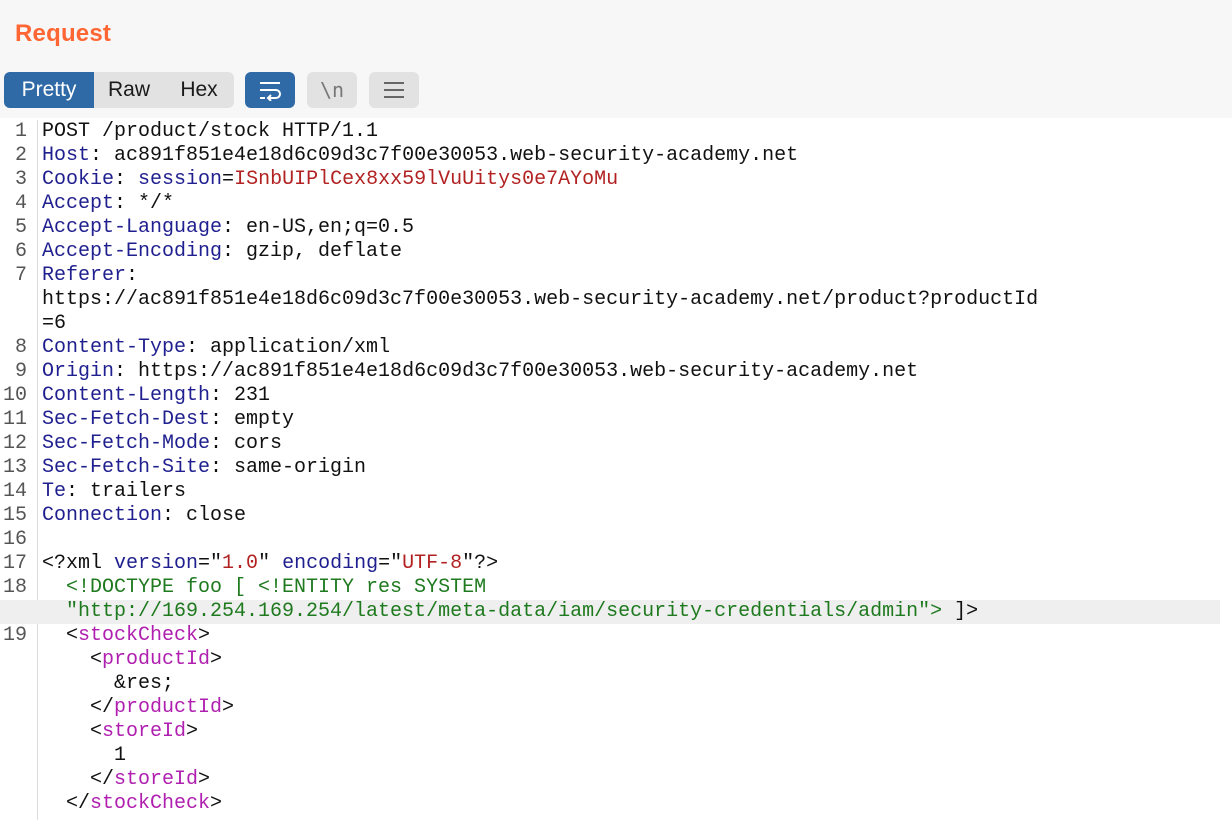 The width and height of the screenshot is (1232, 820). I want to click on code-line: 1 POST /product/stock HTTP/1.1, so click(616, 132).